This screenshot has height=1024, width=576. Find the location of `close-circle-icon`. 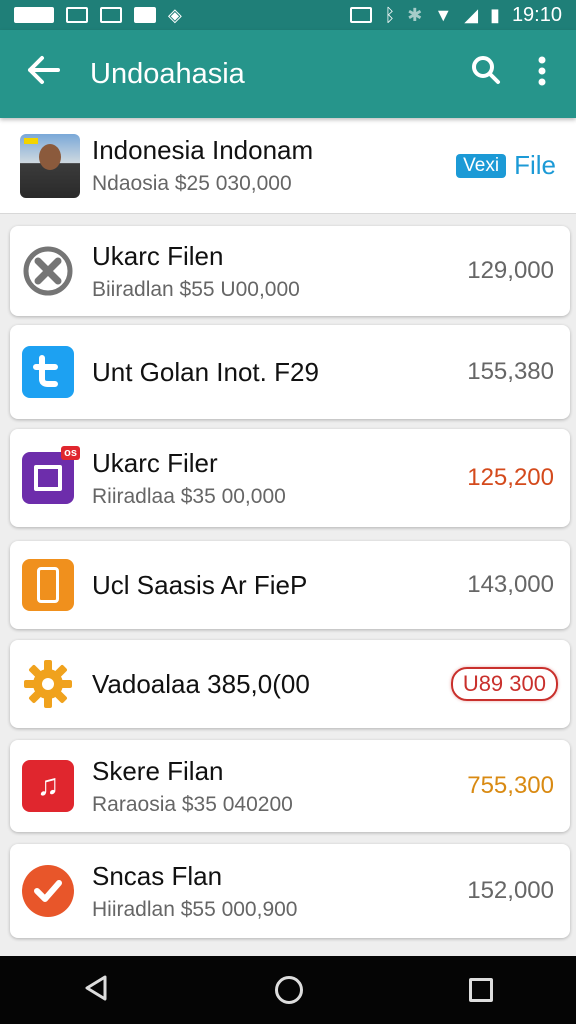

close-circle-icon is located at coordinates (48, 271).